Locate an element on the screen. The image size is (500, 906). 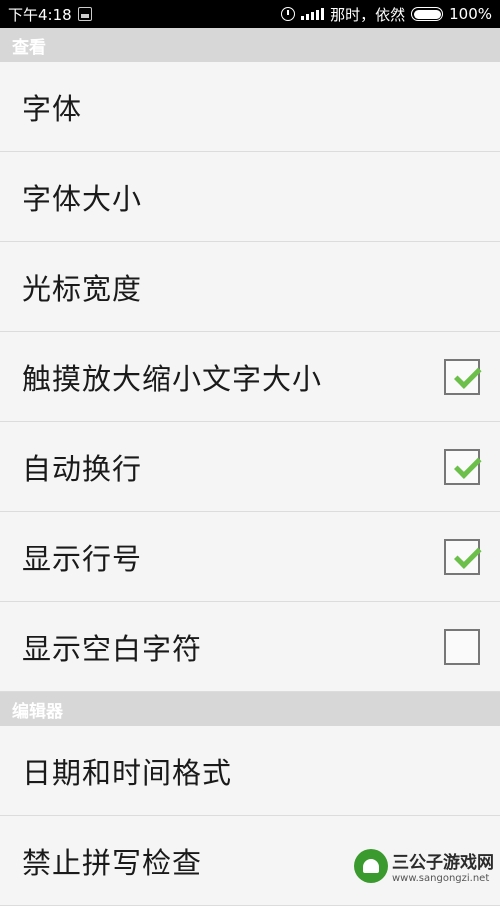
status-bar-left: 下午4:18 is located at coordinates (50, 14).